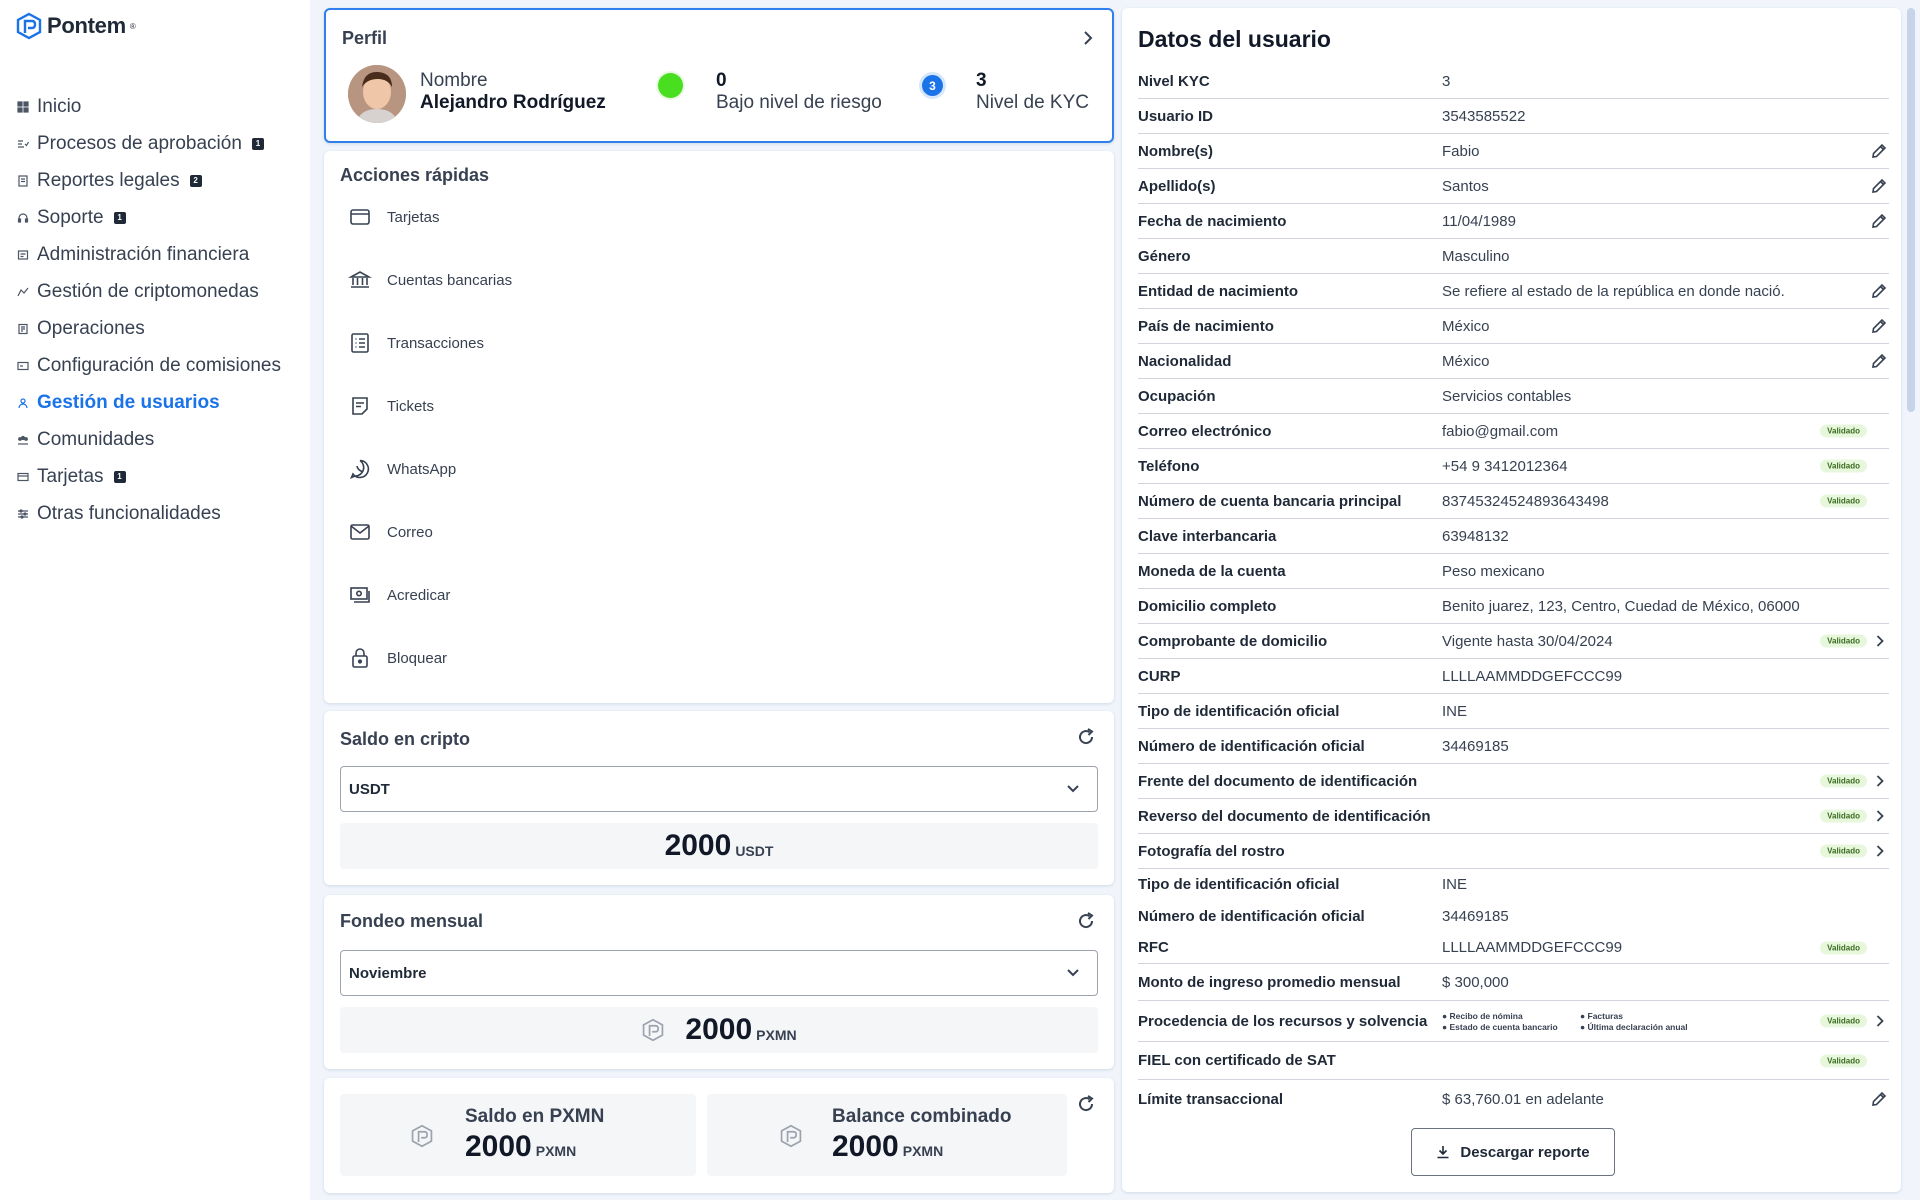 The width and height of the screenshot is (1920, 1200). I want to click on sidebar-item-comunidades: Comunidades, so click(155, 439).